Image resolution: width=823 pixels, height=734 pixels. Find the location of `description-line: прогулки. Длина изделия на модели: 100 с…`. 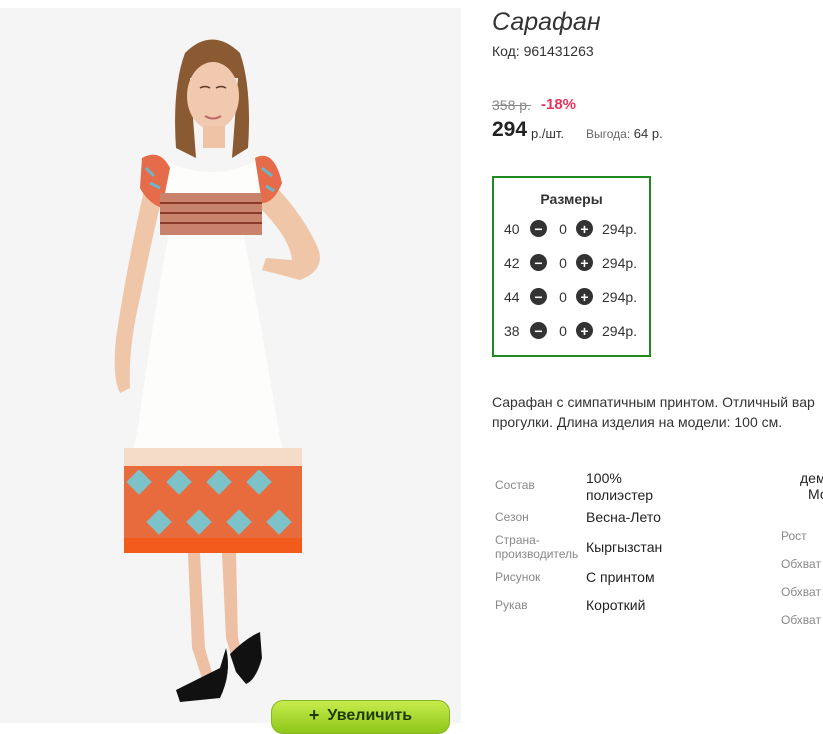

description-line: прогулки. Длина изделия на модели: 100 с… is located at coordinates (637, 422).